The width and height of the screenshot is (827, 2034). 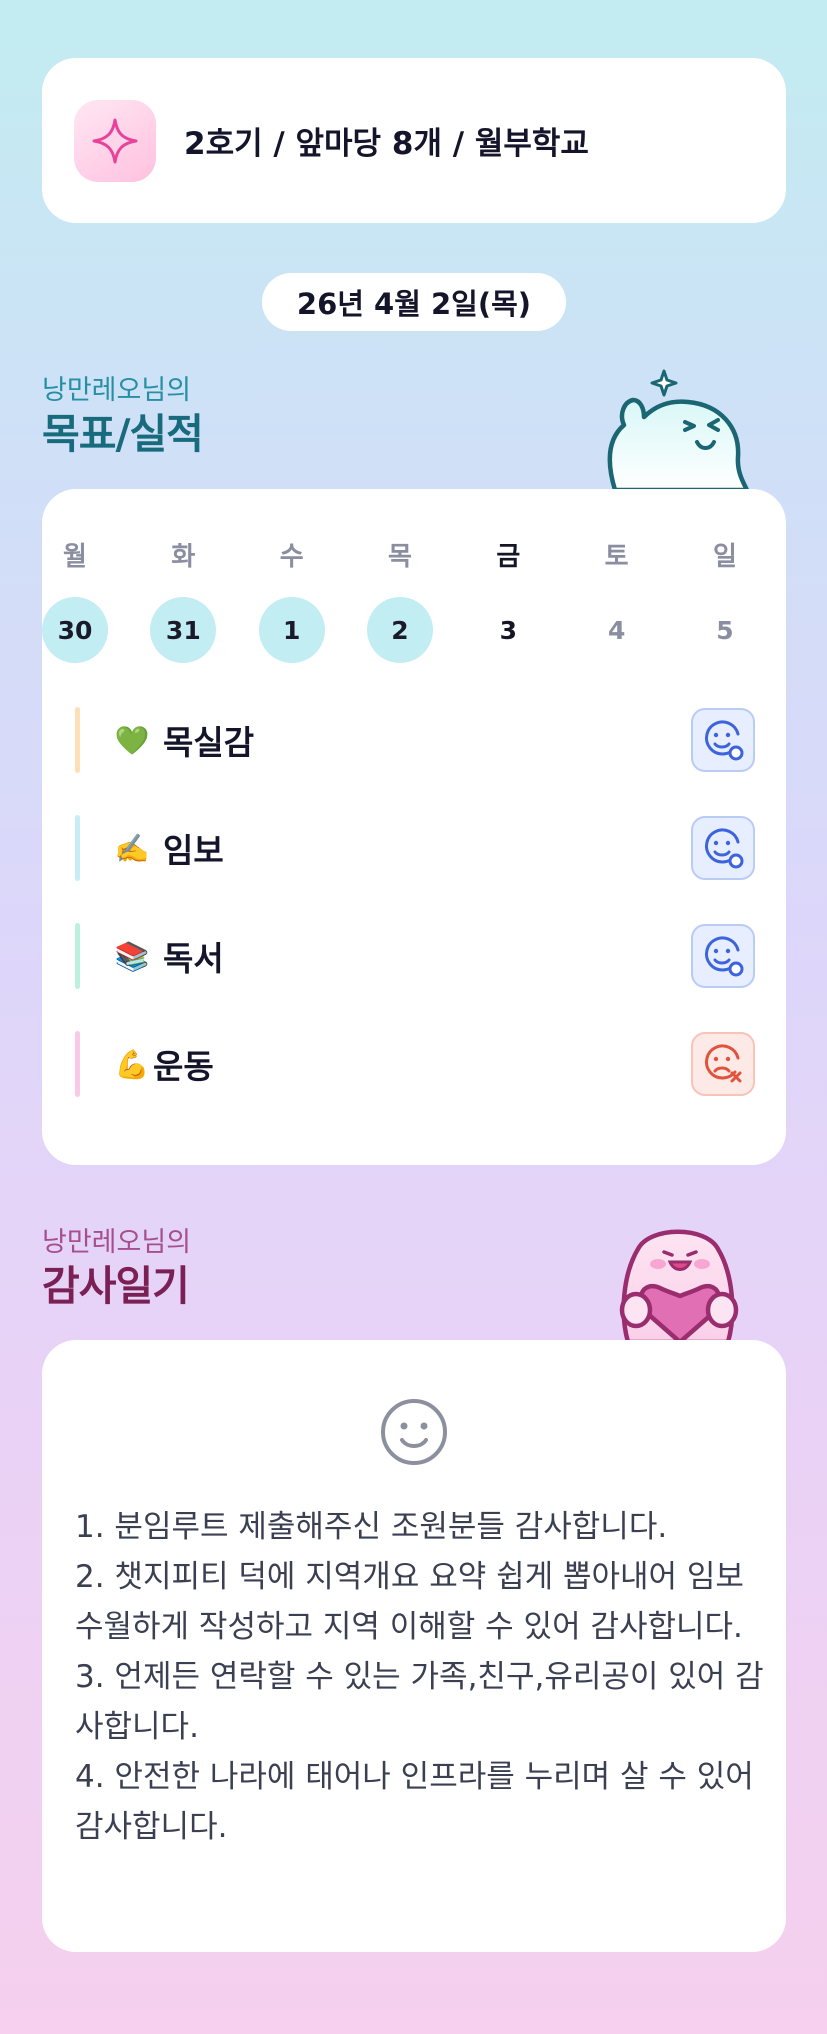 I want to click on weekday-label-today: 금, so click(x=508, y=557).